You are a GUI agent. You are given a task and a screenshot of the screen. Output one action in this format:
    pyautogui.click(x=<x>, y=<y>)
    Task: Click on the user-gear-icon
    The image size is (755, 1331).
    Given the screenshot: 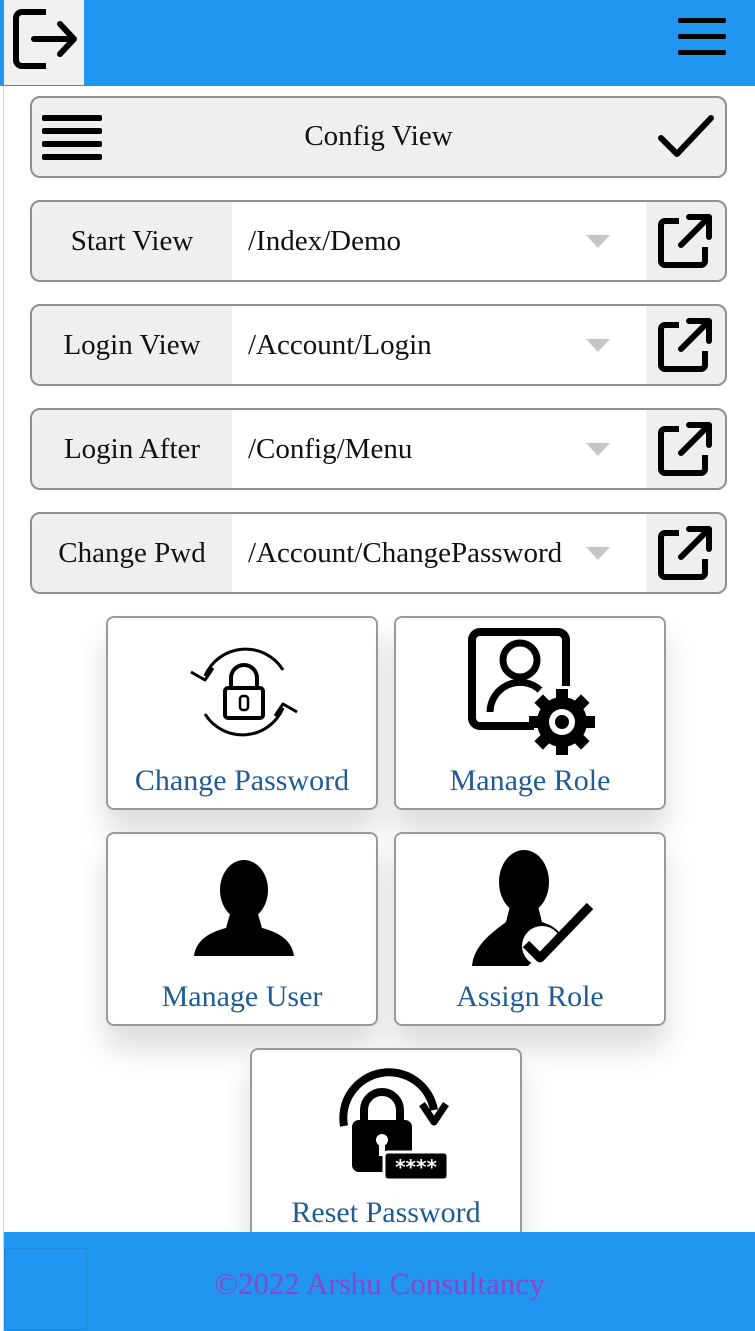 What is the action you would take?
    pyautogui.click(x=531, y=691)
    